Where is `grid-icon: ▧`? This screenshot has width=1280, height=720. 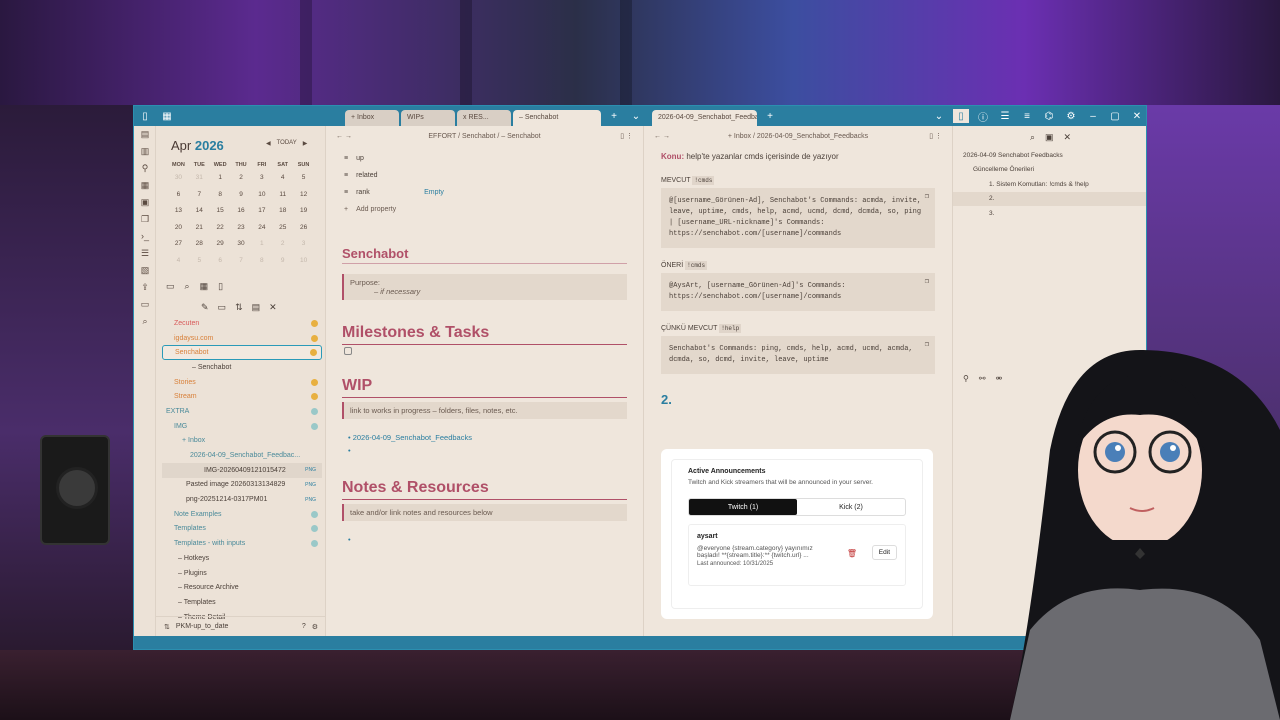
grid-icon: ▧ is located at coordinates (145, 270).